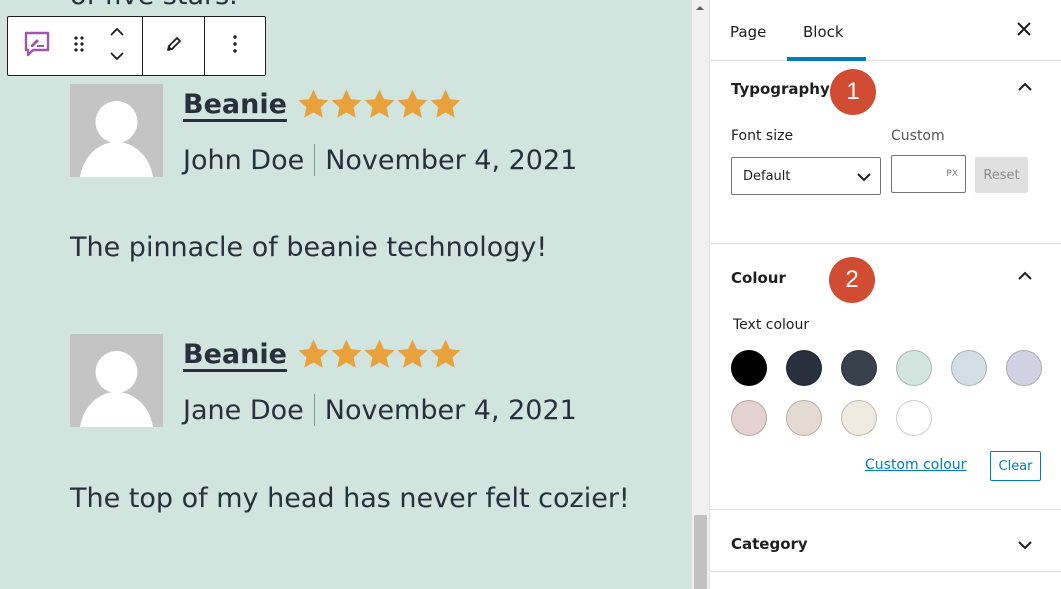  Describe the element at coordinates (136, 46) in the screenshot. I see `block-toolbar` at that location.